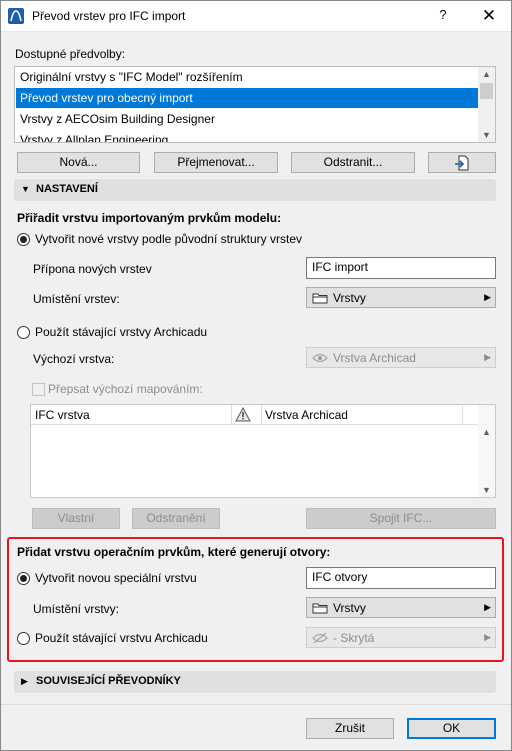 Image resolution: width=512 pixels, height=751 pixels. What do you see at coordinates (255, 682) in the screenshot?
I see `related-converters-section-header: ▶ SOUVISEJÍCÍ PŘEVODNÍKY` at bounding box center [255, 682].